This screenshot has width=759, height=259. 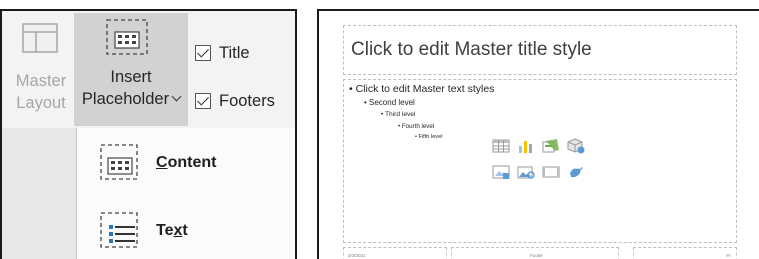 What do you see at coordinates (576, 146) in the screenshot?
I see `insert-3d-model-icon` at bounding box center [576, 146].